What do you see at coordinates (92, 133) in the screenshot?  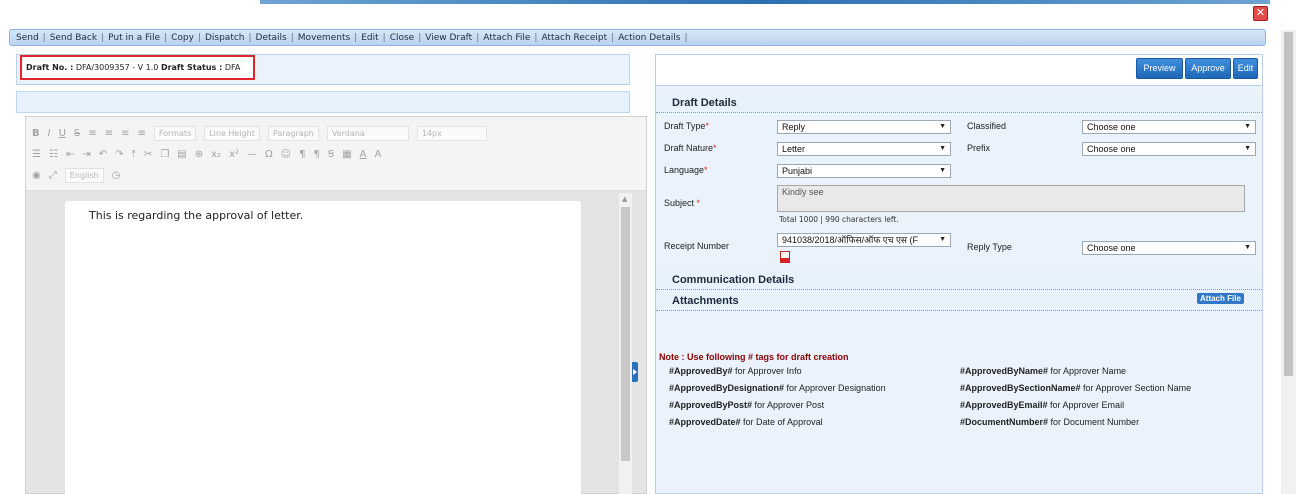 I see `align-left-icon: ≡` at bounding box center [92, 133].